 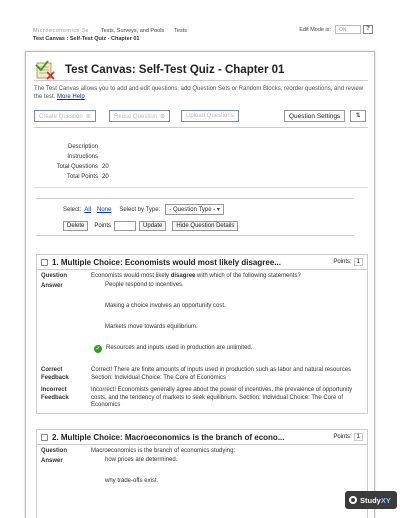 What do you see at coordinates (183, 276) in the screenshot?
I see `question-text-bold: disagree` at bounding box center [183, 276].